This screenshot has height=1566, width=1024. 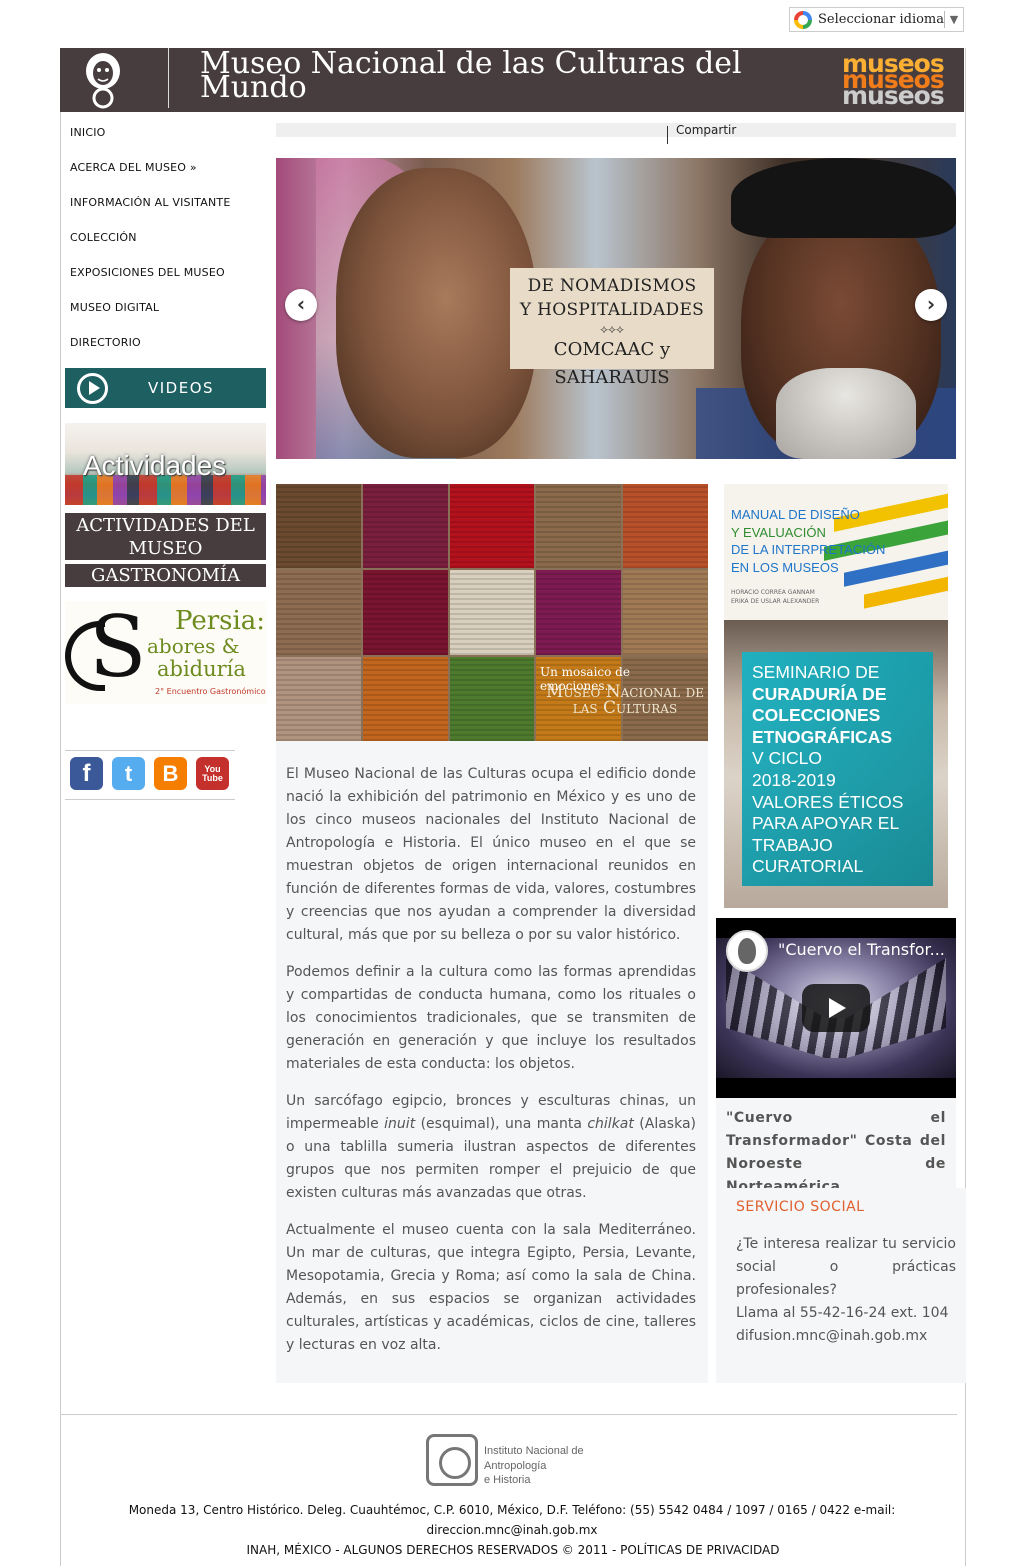 What do you see at coordinates (103, 80) in the screenshot?
I see `museum-logo-icon` at bounding box center [103, 80].